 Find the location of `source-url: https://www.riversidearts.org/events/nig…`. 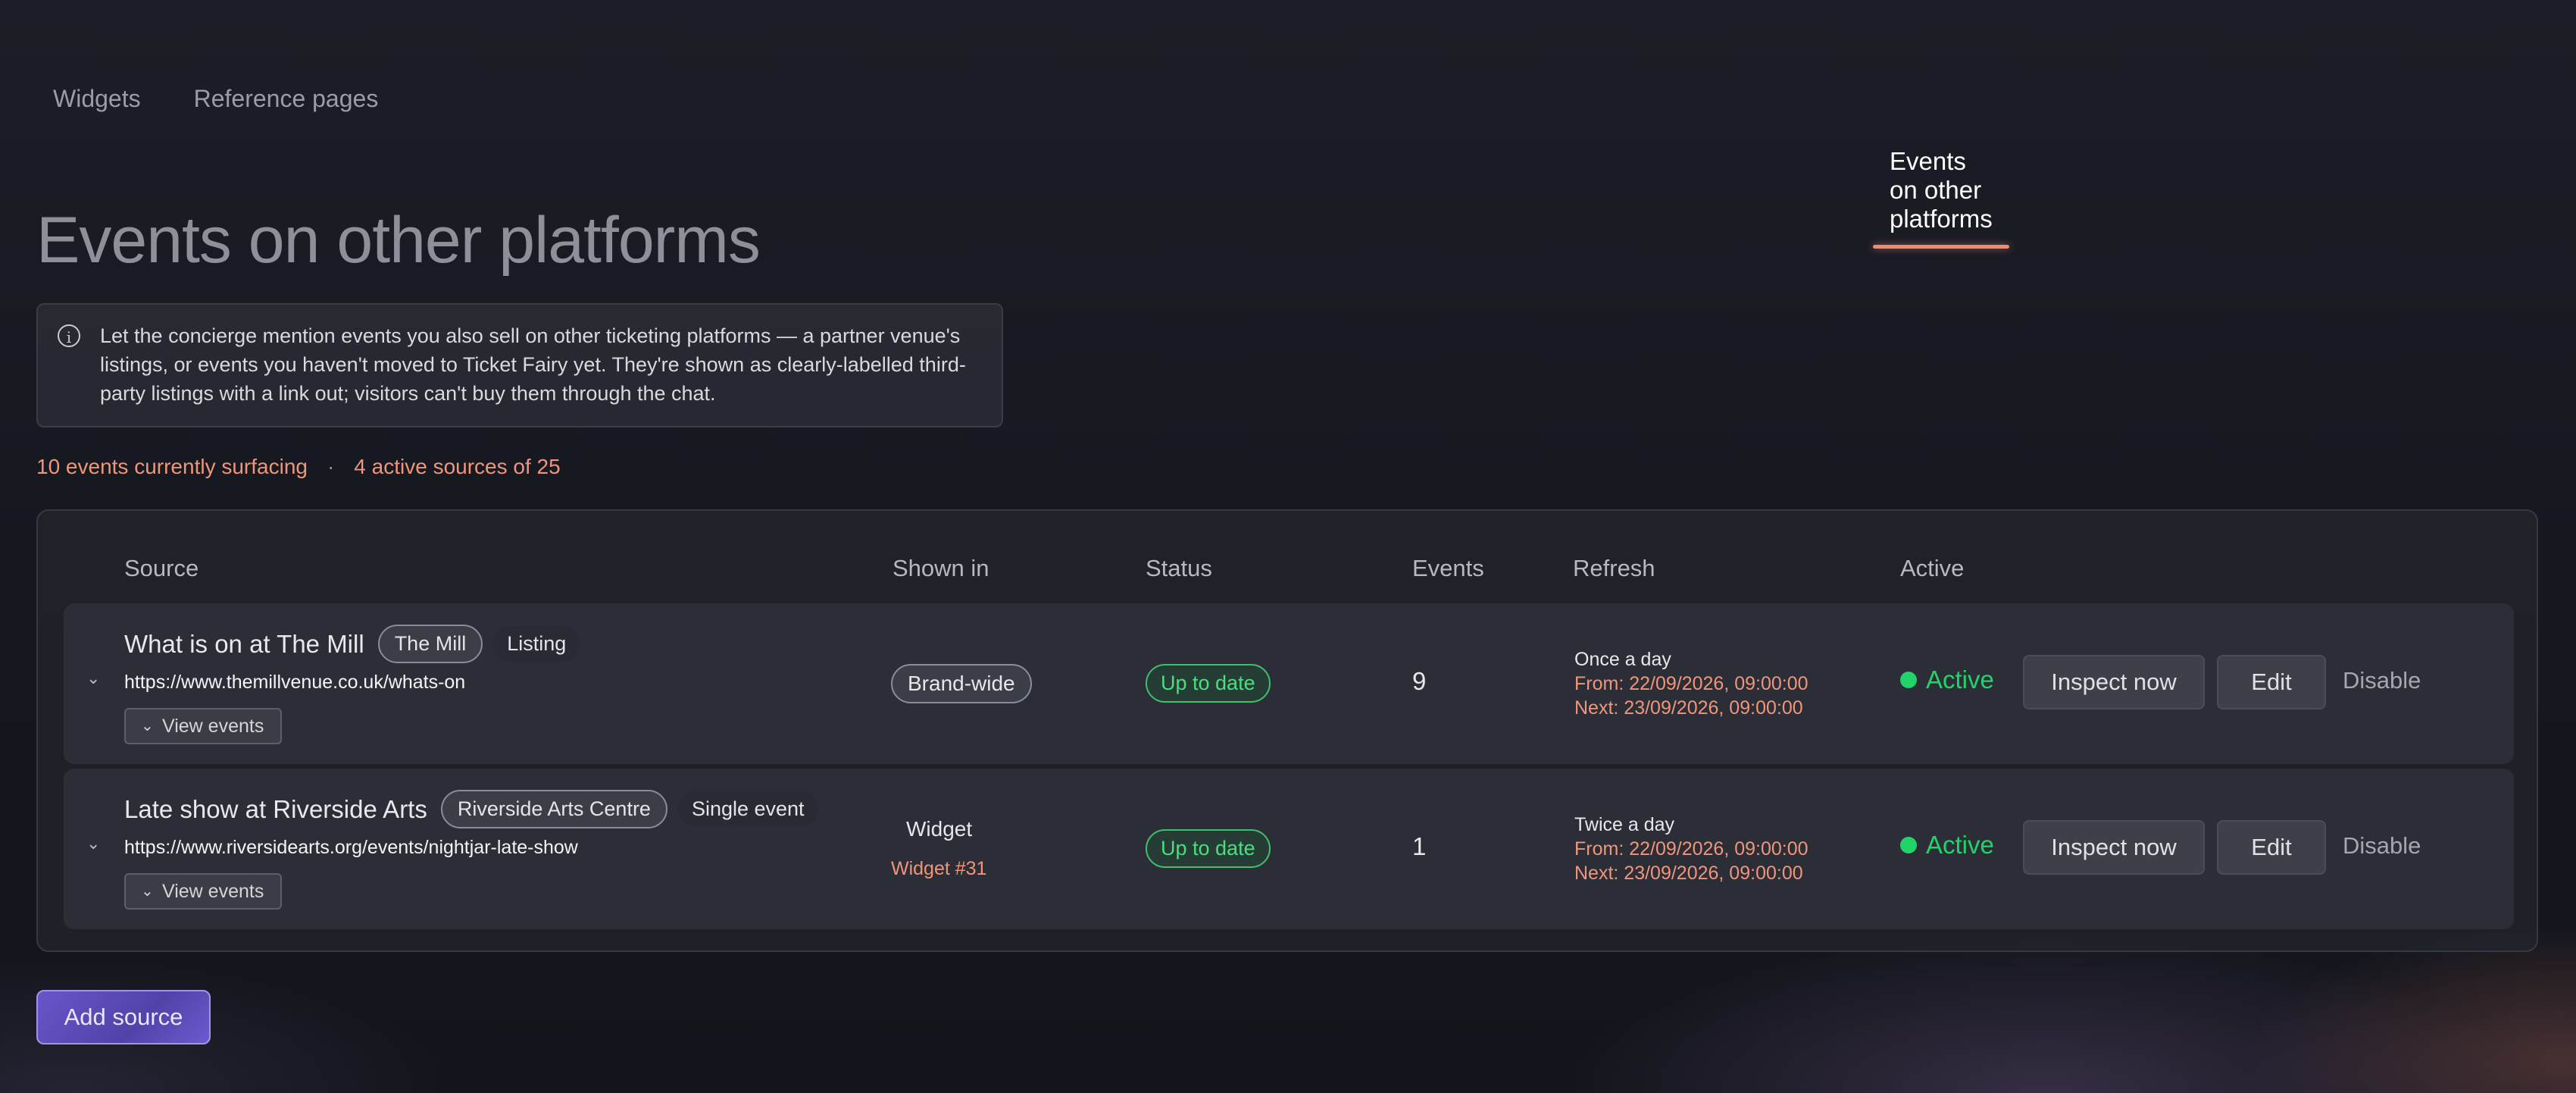

source-url: https://www.riversidearts.org/events/nig… is located at coordinates (351, 848).